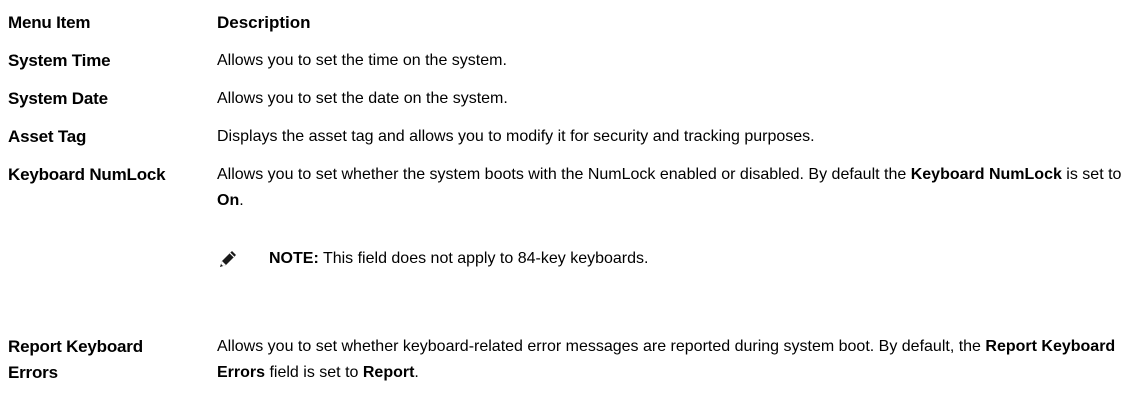 The height and width of the screenshot is (408, 1147). Describe the element at coordinates (1091, 174) in the screenshot. I see `desc-text: is set to` at that location.